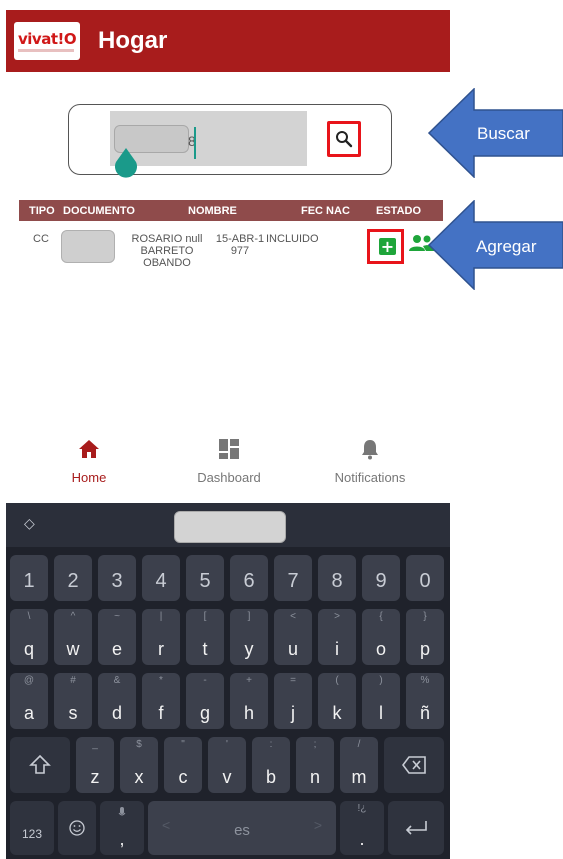 This screenshot has height=859, width=563. What do you see at coordinates (117, 578) in the screenshot?
I see `key-3: 3` at bounding box center [117, 578].